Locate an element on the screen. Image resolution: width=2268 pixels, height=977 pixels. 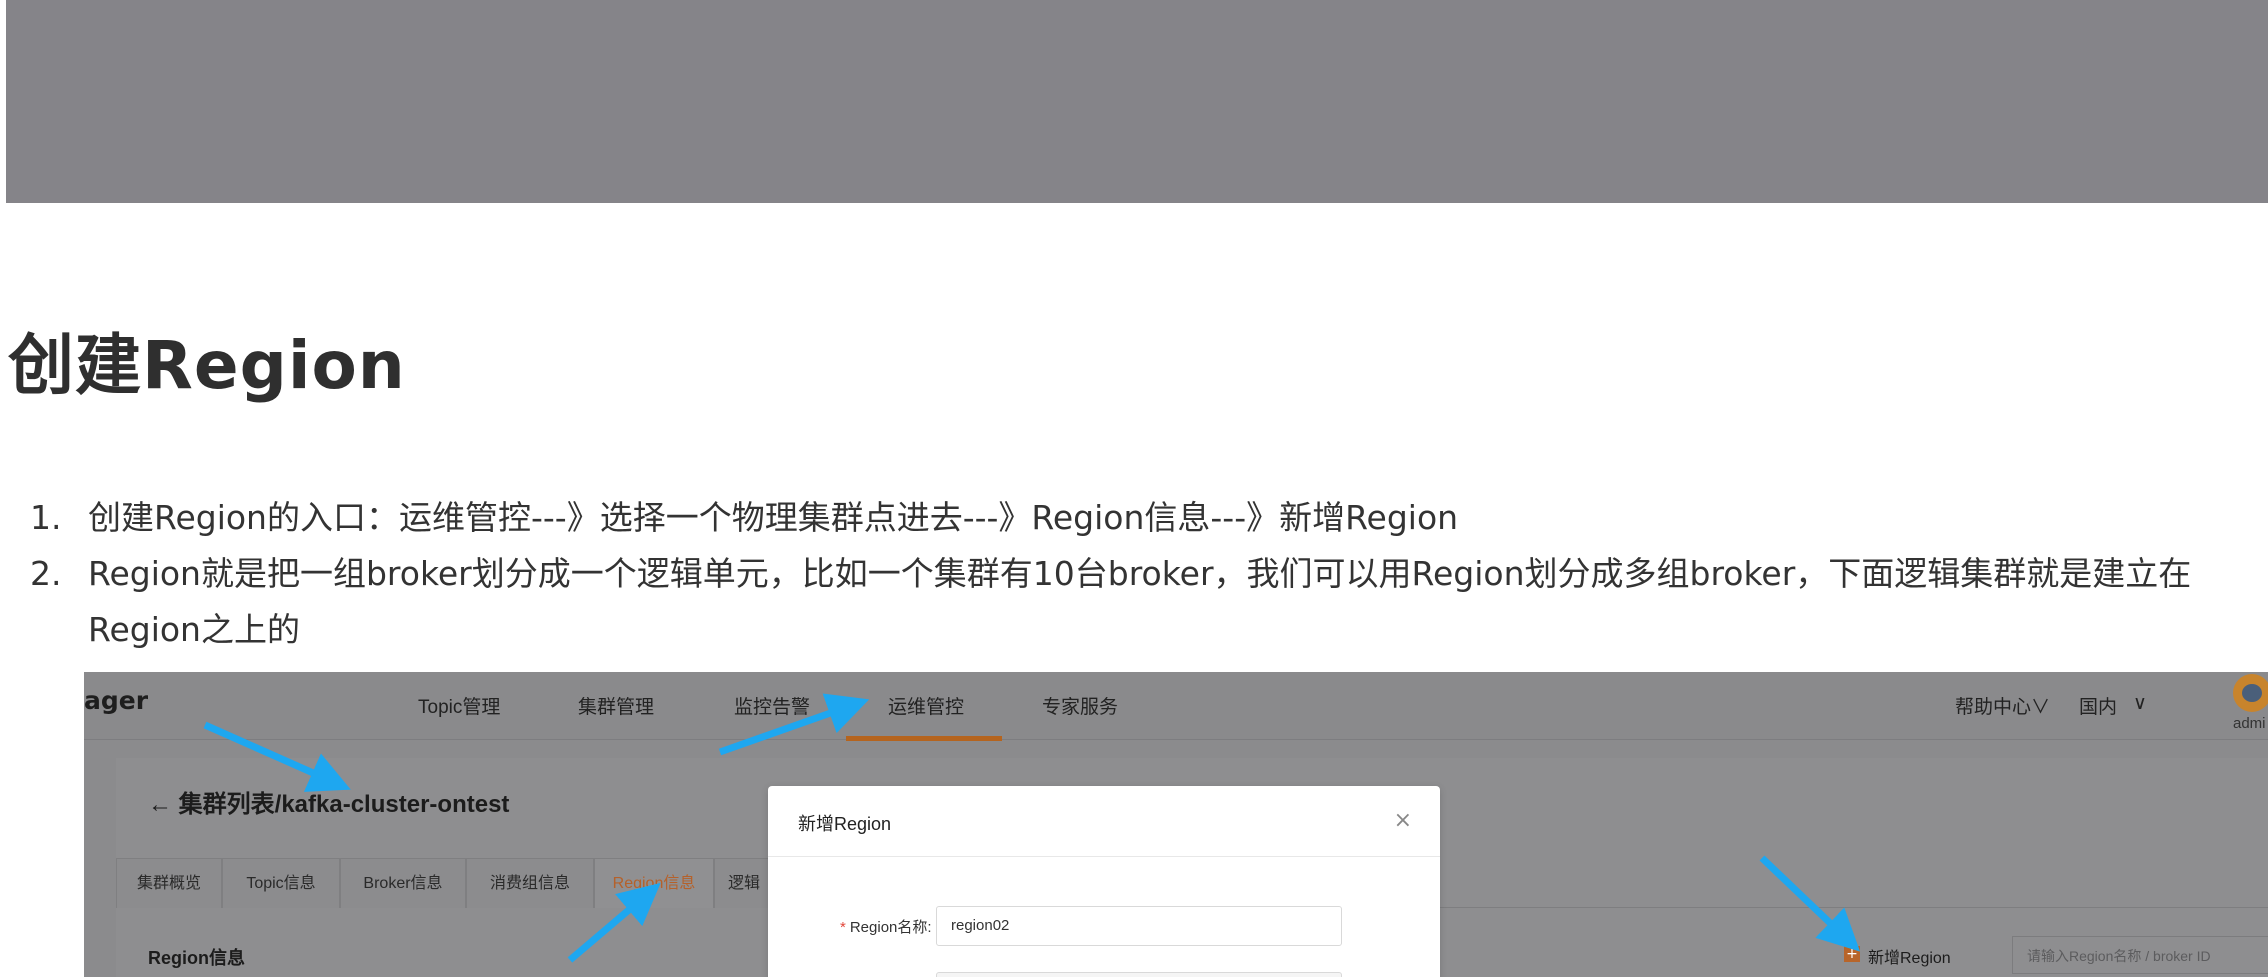
step-number: 1. is located at coordinates (46, 517).